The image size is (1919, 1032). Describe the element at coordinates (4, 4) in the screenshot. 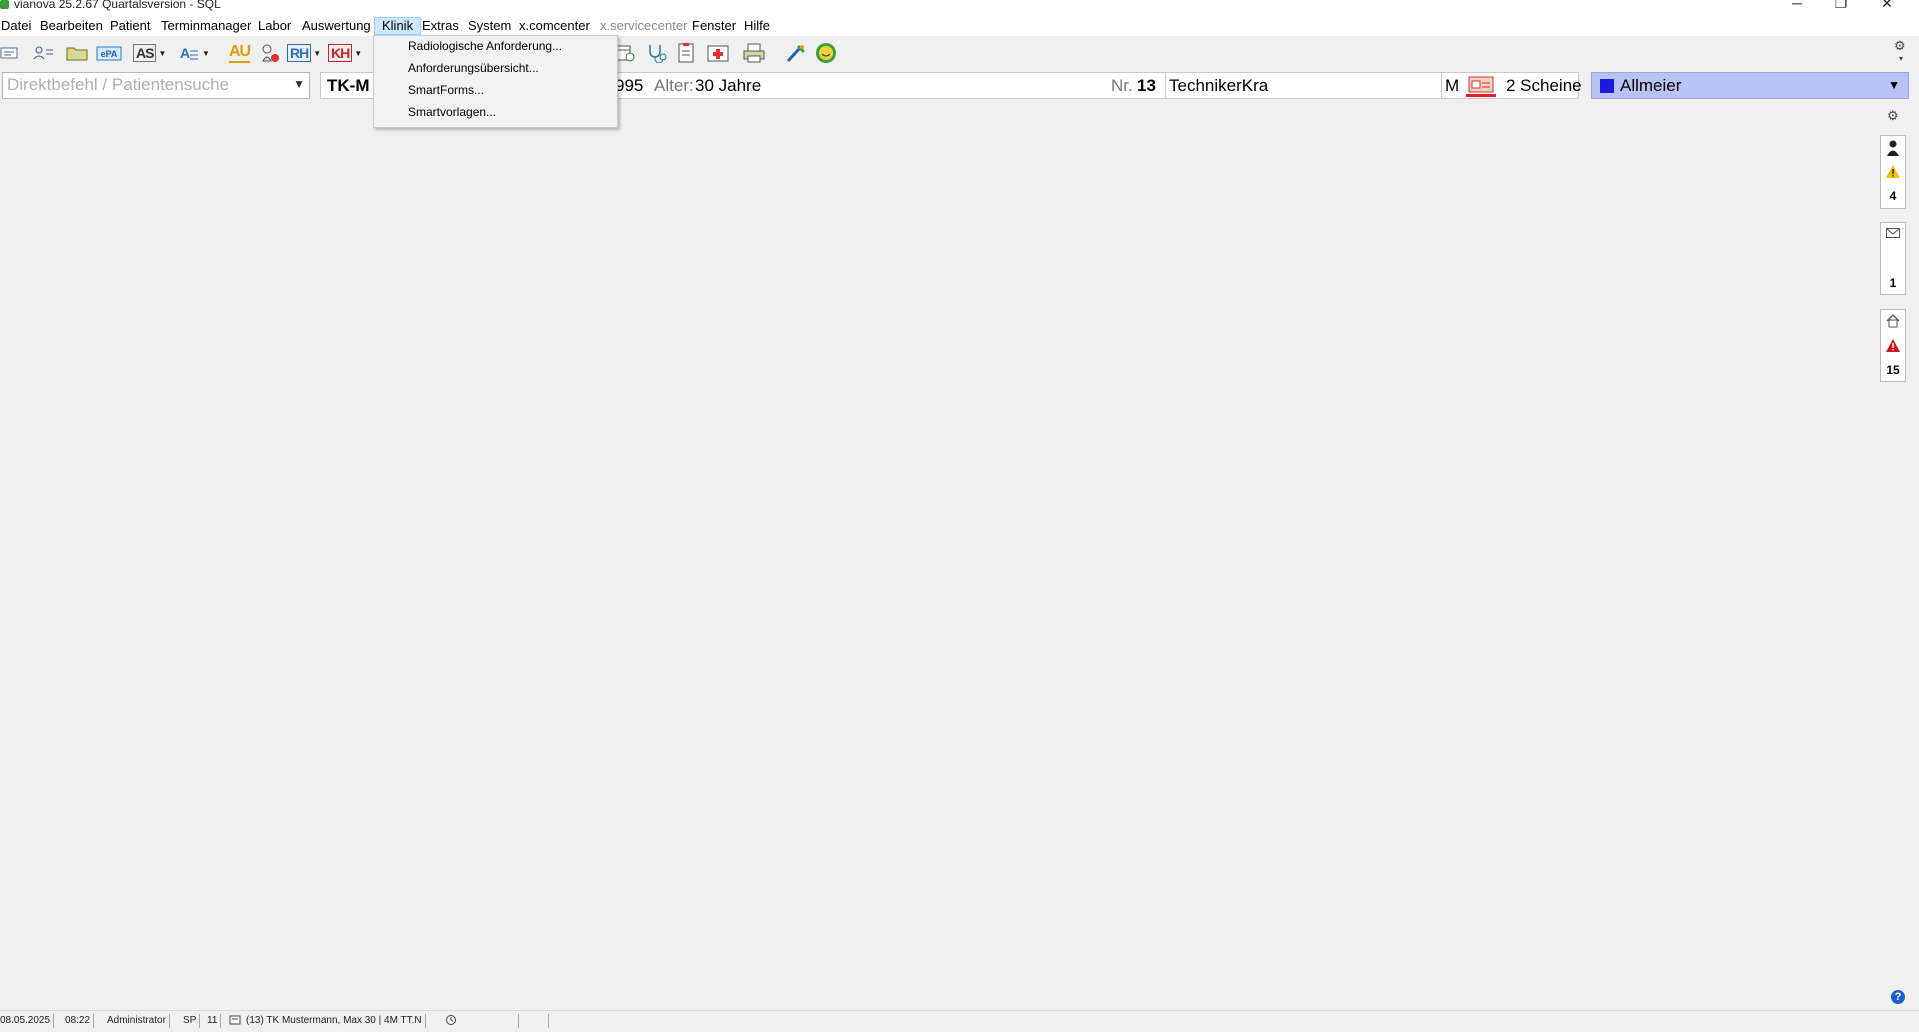

I see `app-icon` at that location.